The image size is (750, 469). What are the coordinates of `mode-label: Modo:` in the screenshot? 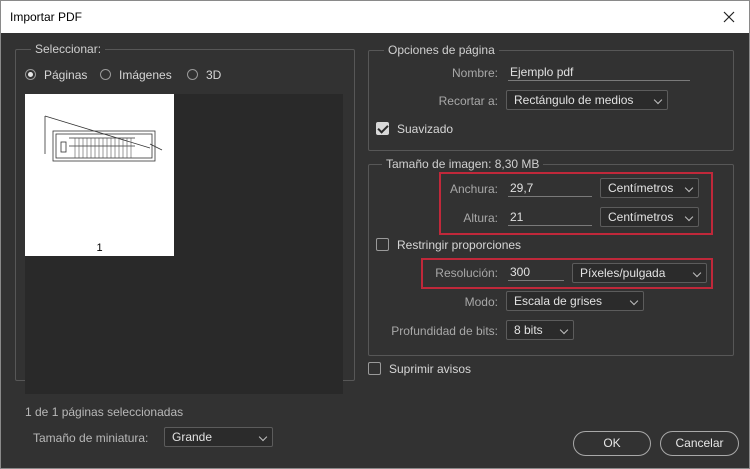 It's located at (481, 302).